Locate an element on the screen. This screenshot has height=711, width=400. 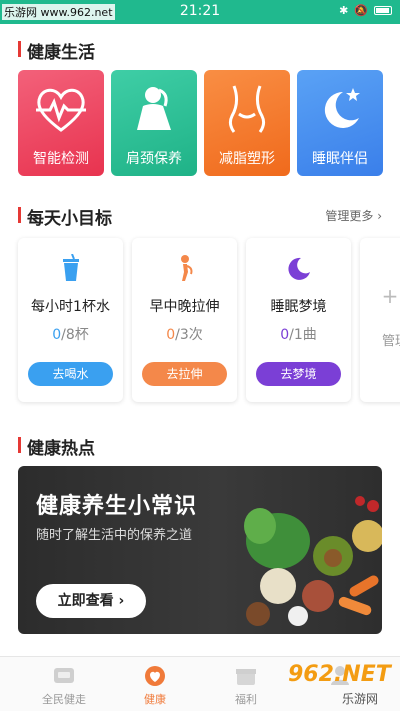
feature-neck-care: 肩颈保养 is located at coordinates (154, 123).